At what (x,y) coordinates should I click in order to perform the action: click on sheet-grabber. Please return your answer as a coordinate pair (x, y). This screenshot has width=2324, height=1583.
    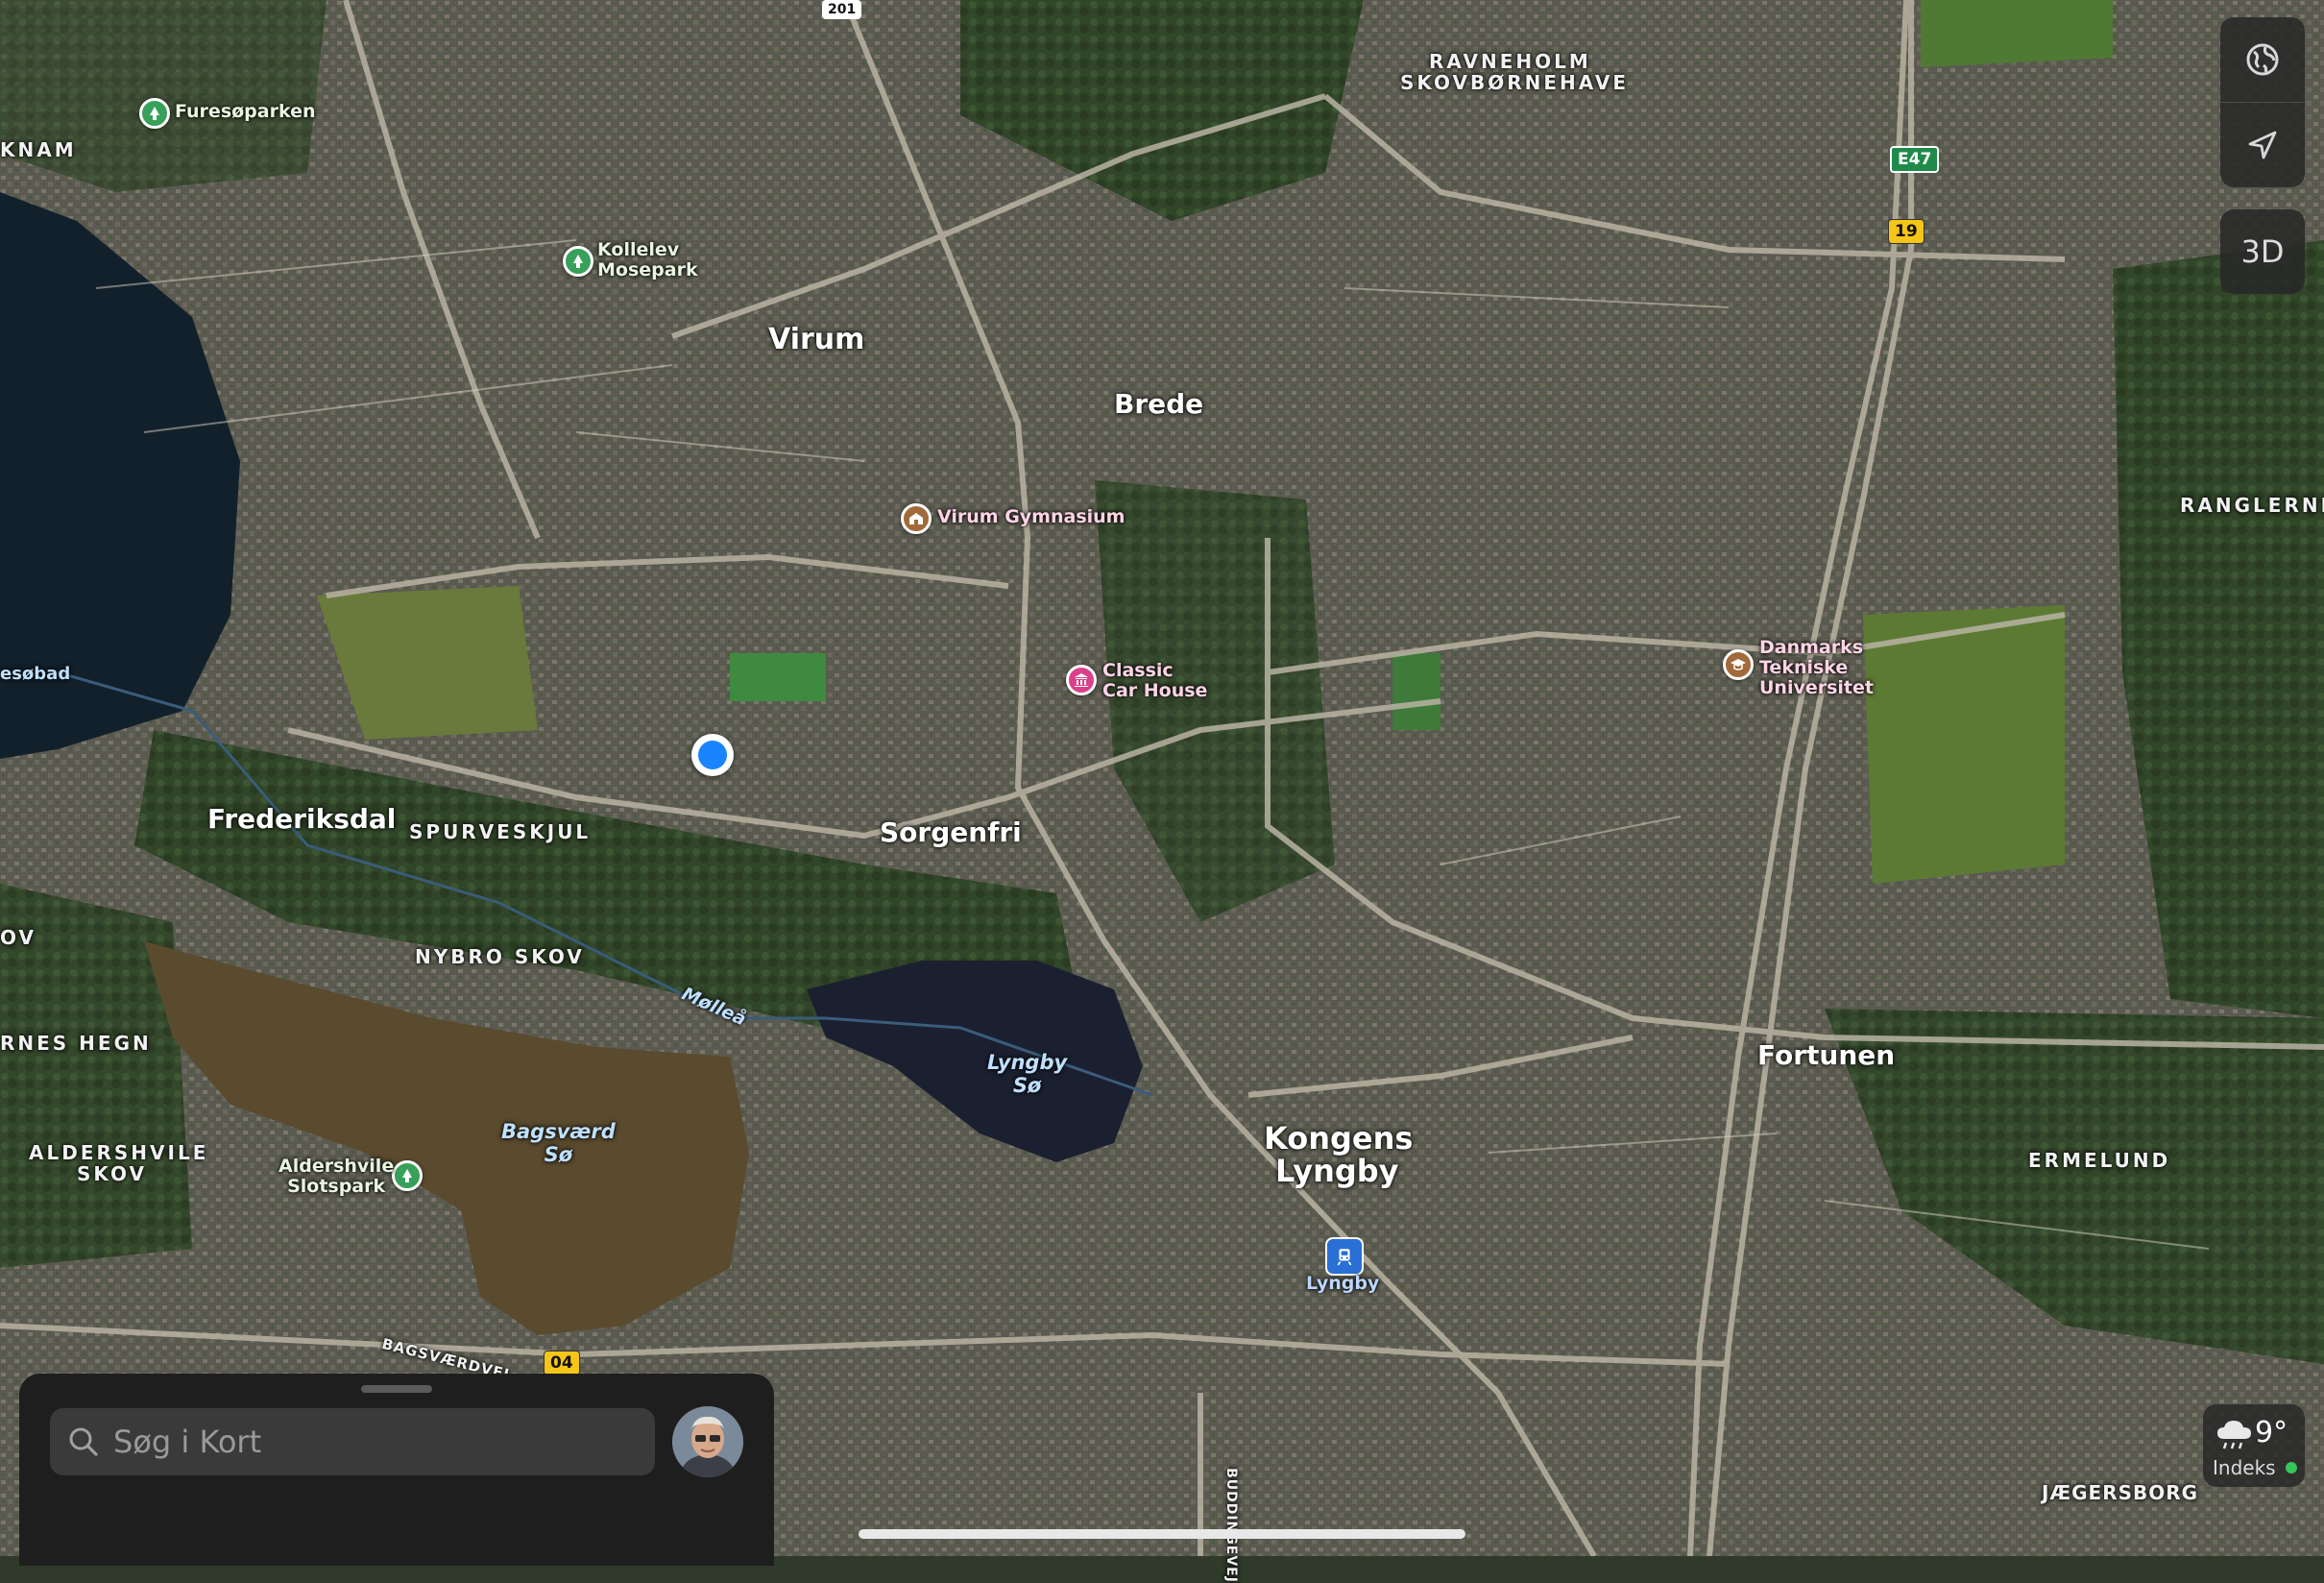
    Looking at the image, I should click on (396, 1389).